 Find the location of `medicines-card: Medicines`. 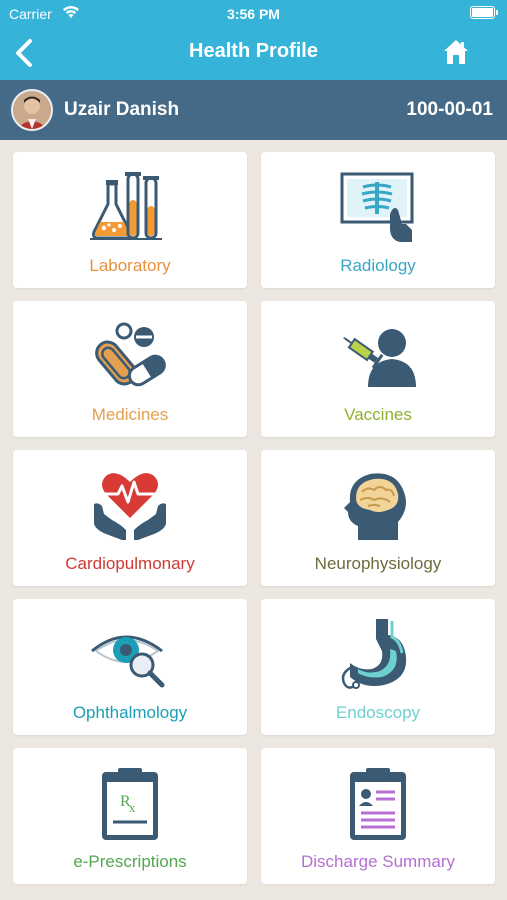

medicines-card: Medicines is located at coordinates (130, 369).